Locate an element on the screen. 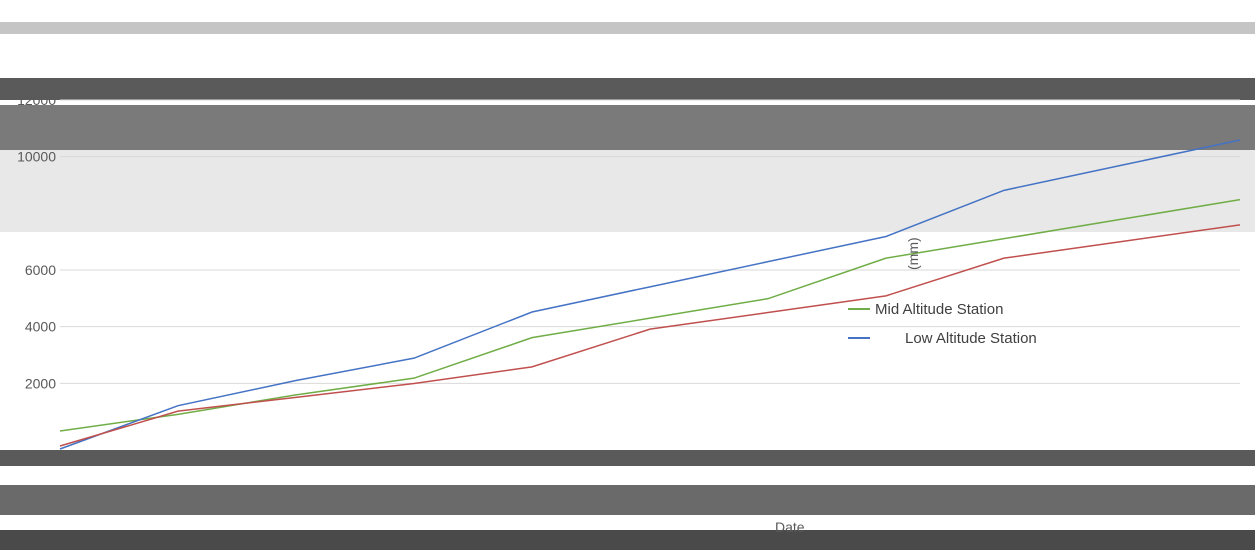 This screenshot has height=550, width=1255. y-tick-label: 2000 is located at coordinates (40, 383).